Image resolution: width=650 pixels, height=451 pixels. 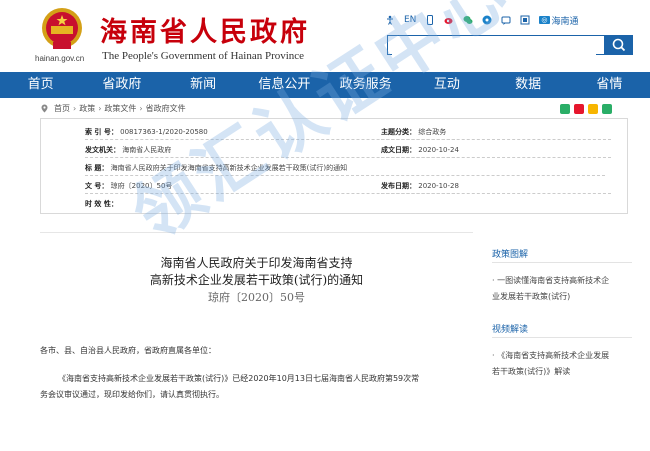 What do you see at coordinates (438, 150) in the screenshot?
I see `info-date-written-value: 2020-10-24` at bounding box center [438, 150].